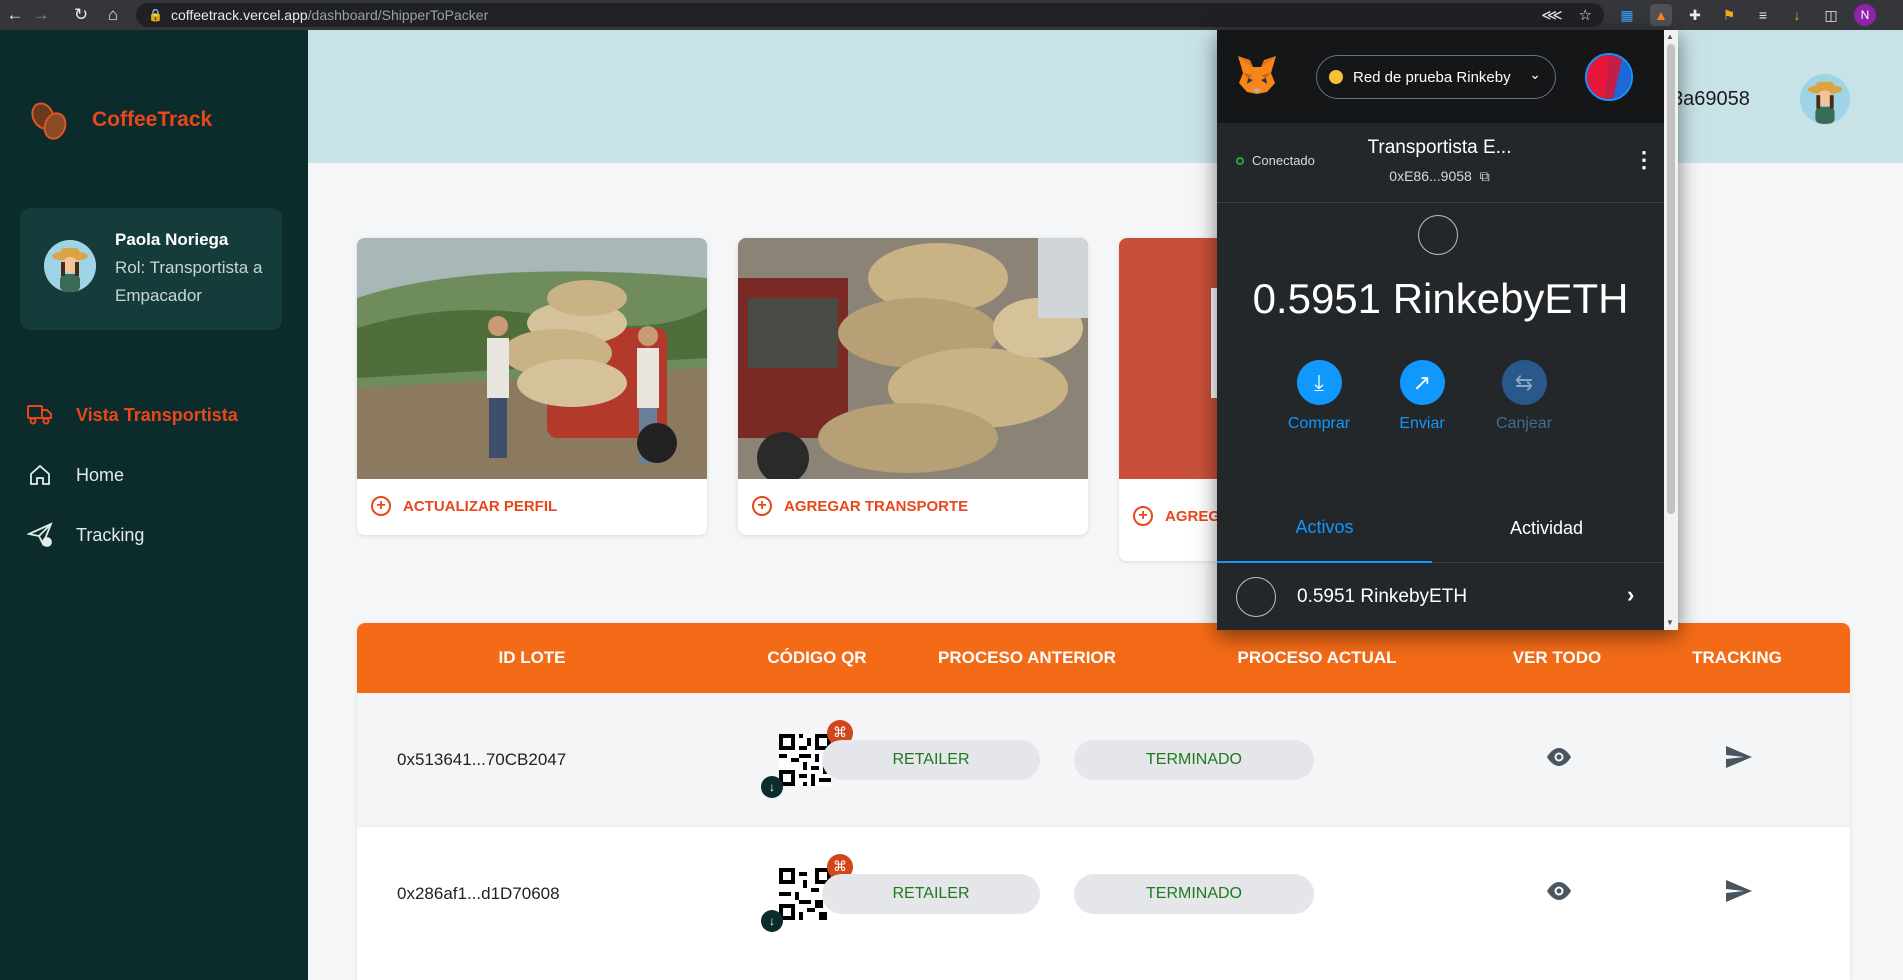  I want to click on home-browser-icon: ⌂, so click(113, 15).